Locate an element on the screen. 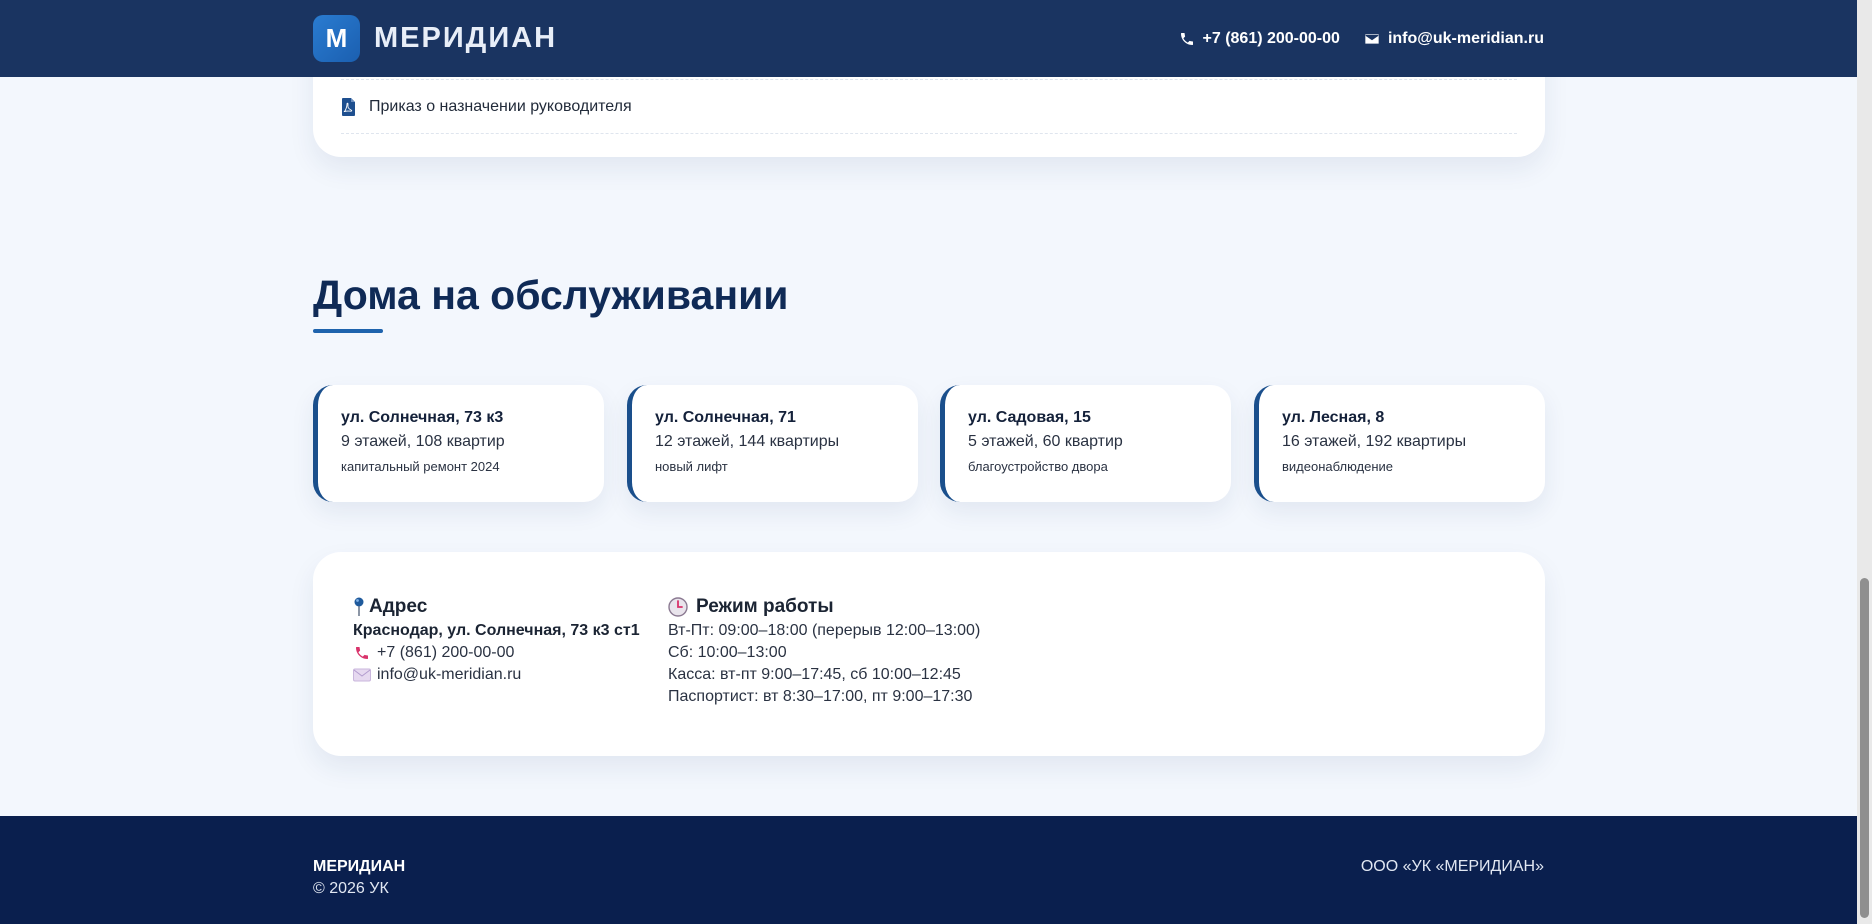 The image size is (1872, 924). scrollbar-thumb is located at coordinates (1864, 748).